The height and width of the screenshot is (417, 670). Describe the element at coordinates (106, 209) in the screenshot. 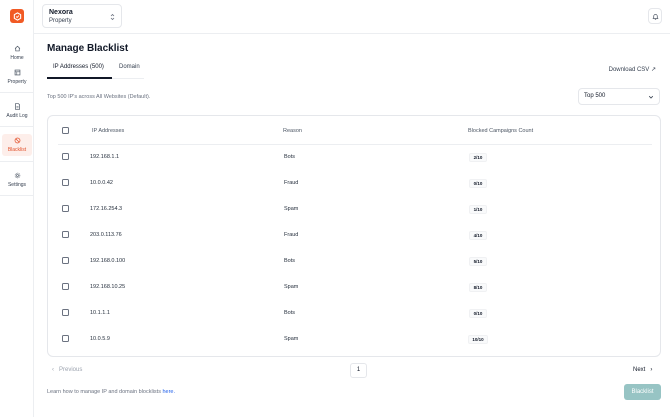

I see `ip-address: 172.16.254.3` at that location.